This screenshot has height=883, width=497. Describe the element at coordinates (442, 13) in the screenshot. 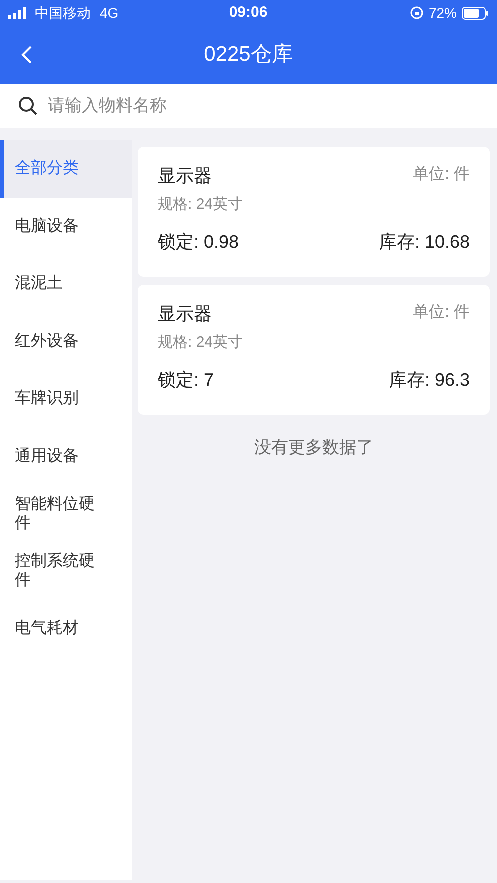

I see `battery-percent: 72%` at that location.